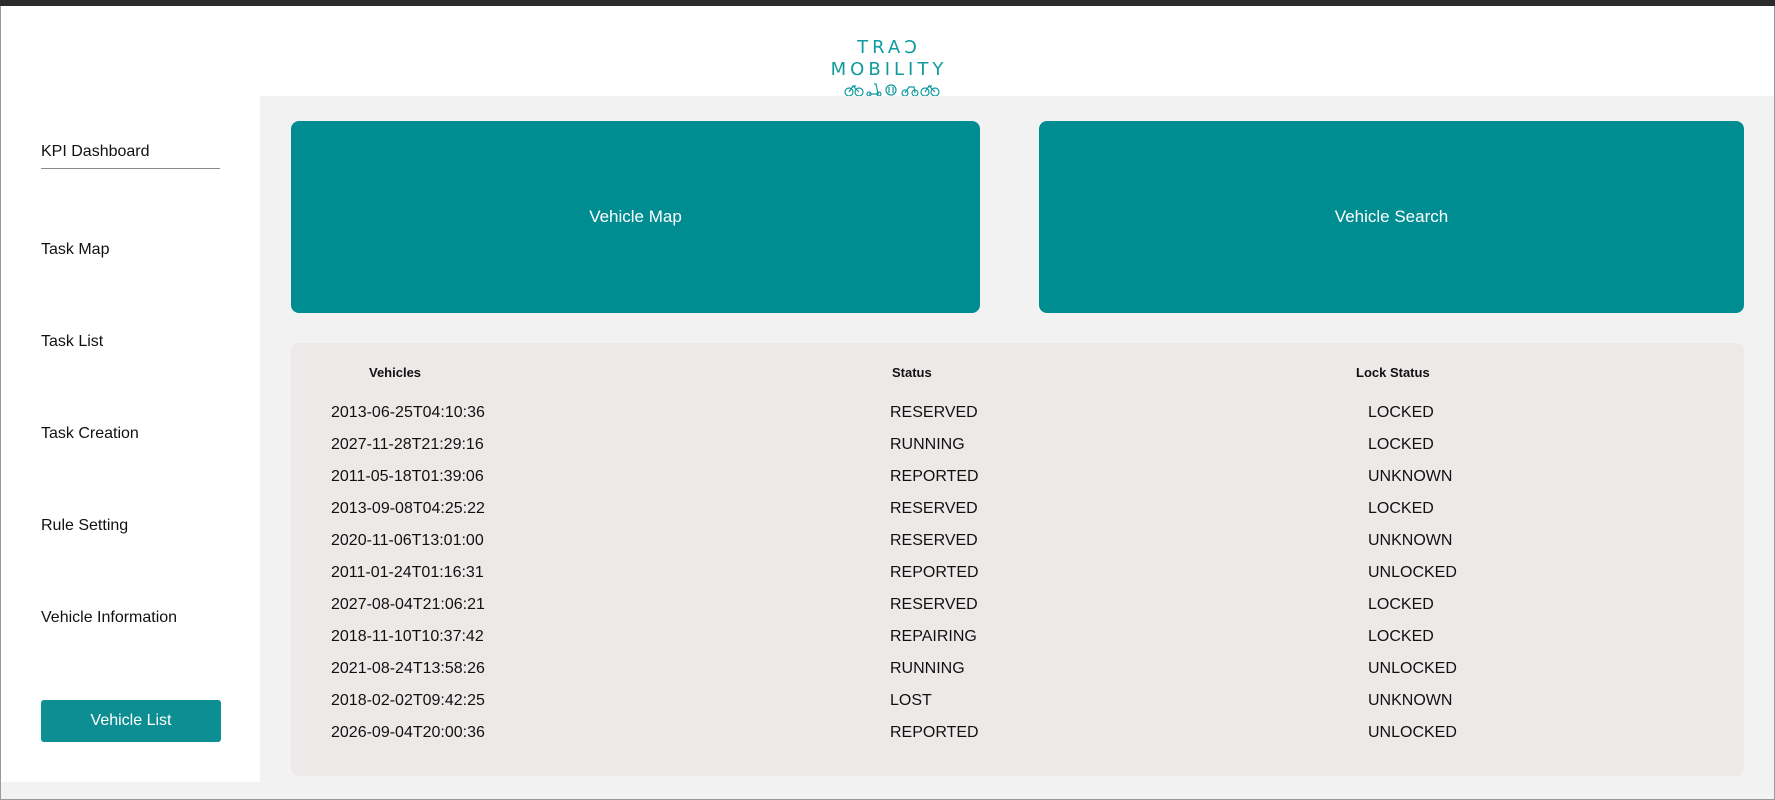 Image resolution: width=1775 pixels, height=800 pixels. What do you see at coordinates (407, 636) in the screenshot?
I see `vehicle-cell: 2018-11-10T10:37:42` at bounding box center [407, 636].